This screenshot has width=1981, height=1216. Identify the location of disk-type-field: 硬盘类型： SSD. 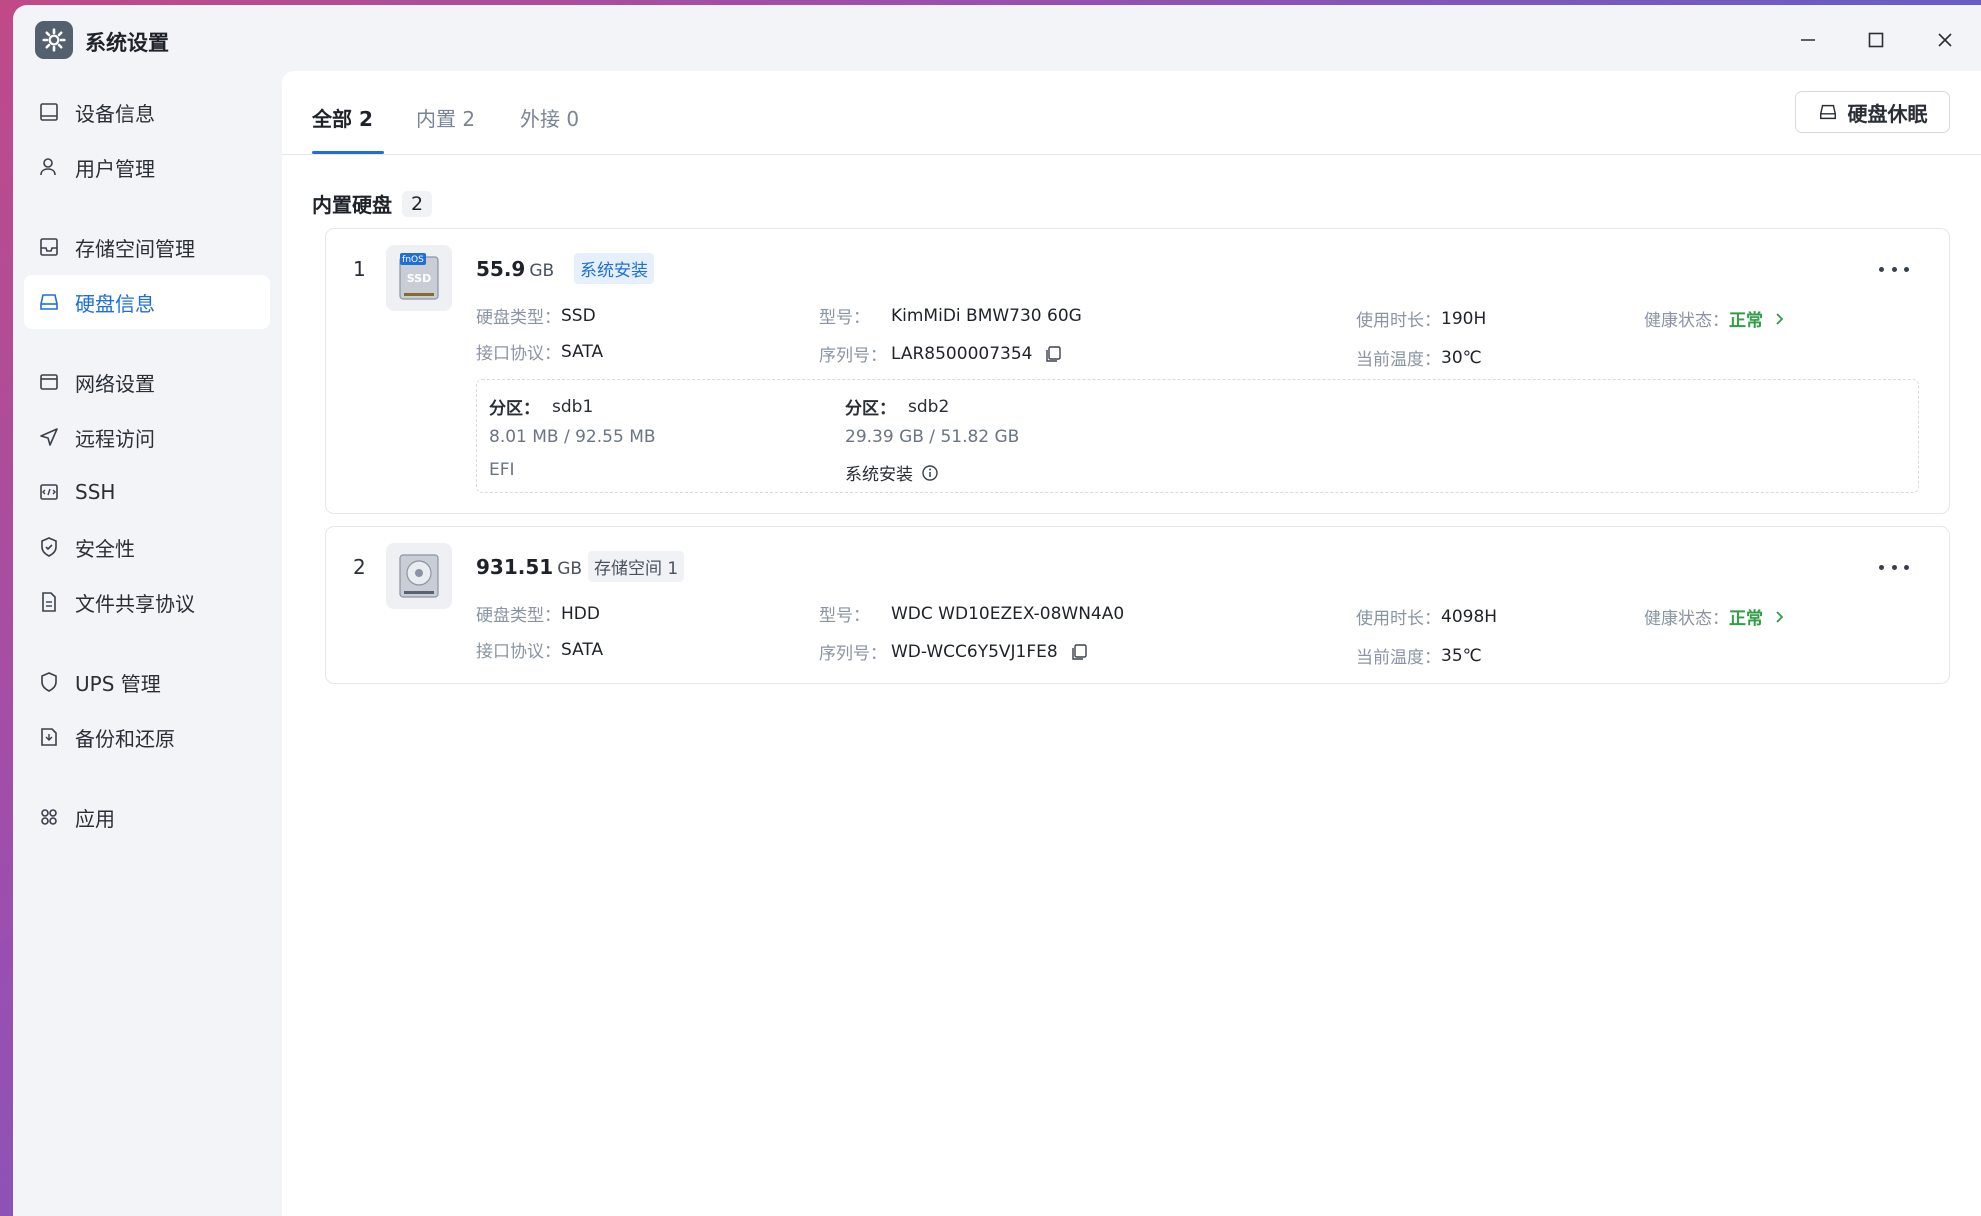
(536, 317).